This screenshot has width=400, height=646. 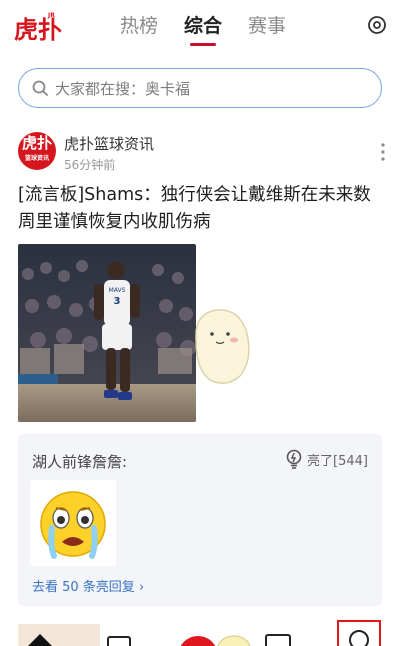 What do you see at coordinates (59, 635) in the screenshot?
I see `nav-home-tab` at bounding box center [59, 635].